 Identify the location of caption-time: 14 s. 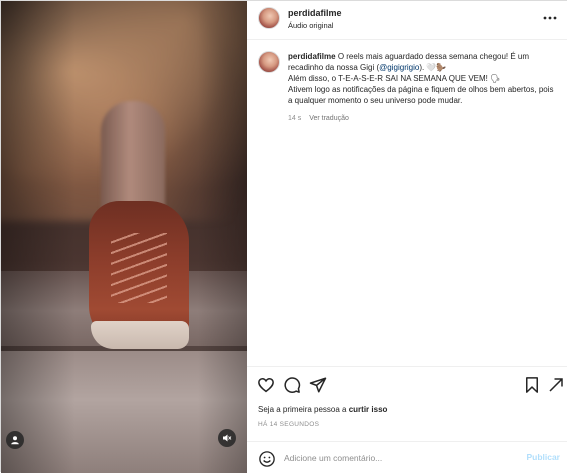
(295, 118).